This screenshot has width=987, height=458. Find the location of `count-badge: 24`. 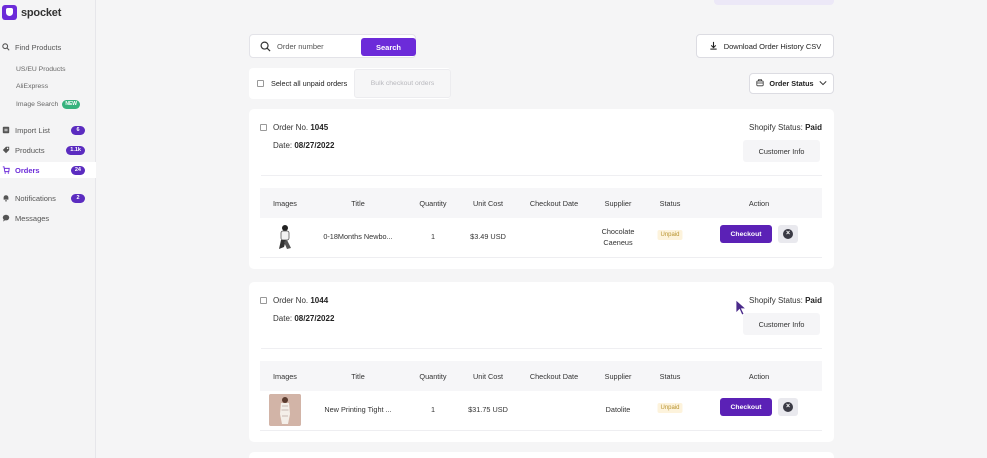

count-badge: 24 is located at coordinates (77, 170).